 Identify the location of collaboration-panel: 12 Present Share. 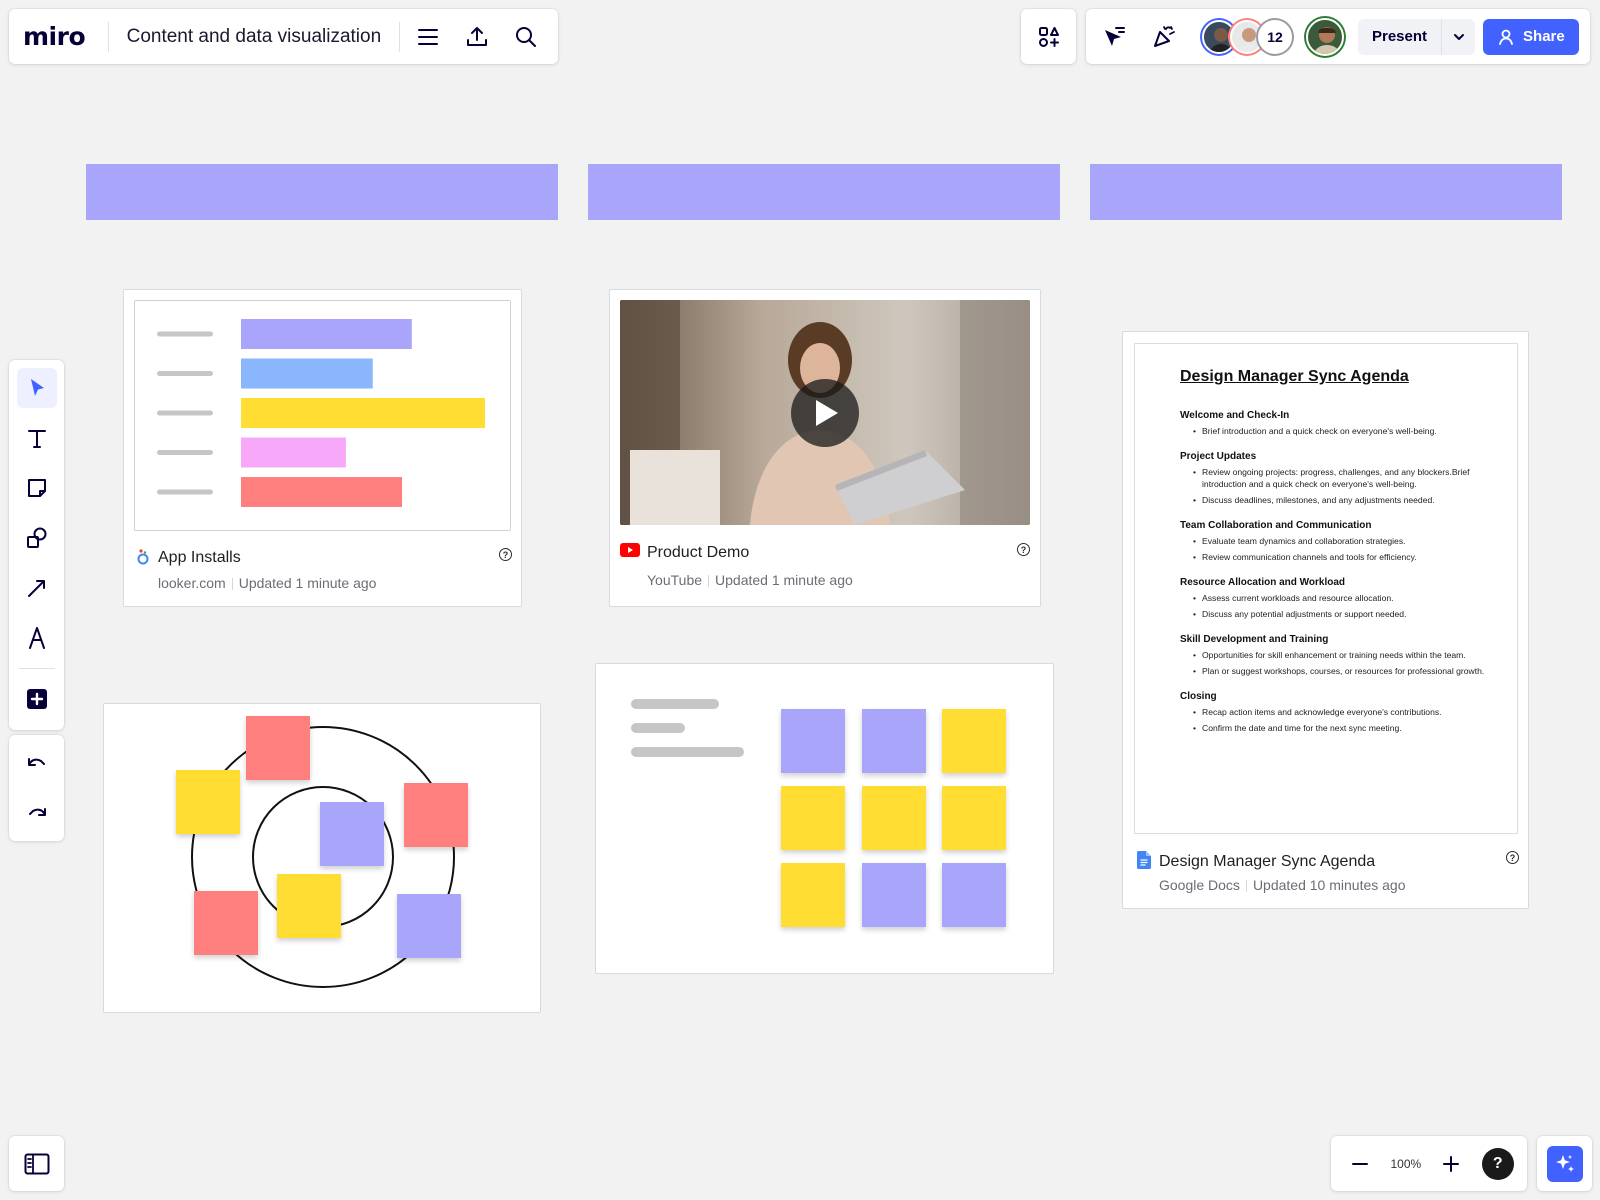
(1338, 36).